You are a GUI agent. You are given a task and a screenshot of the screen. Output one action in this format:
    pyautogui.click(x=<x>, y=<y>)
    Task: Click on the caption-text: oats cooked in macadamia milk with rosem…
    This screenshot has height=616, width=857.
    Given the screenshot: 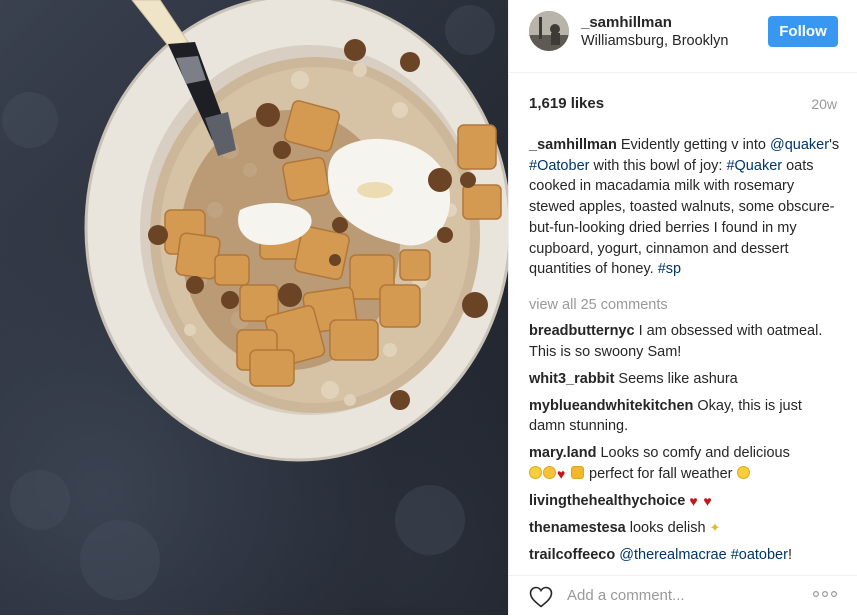 What is the action you would take?
    pyautogui.click(x=682, y=217)
    